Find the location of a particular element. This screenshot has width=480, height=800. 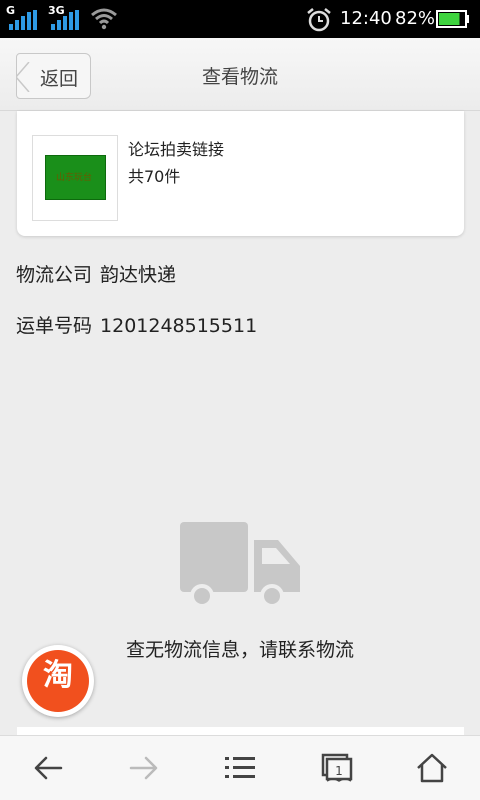

nav-home-button is located at coordinates (432, 768).